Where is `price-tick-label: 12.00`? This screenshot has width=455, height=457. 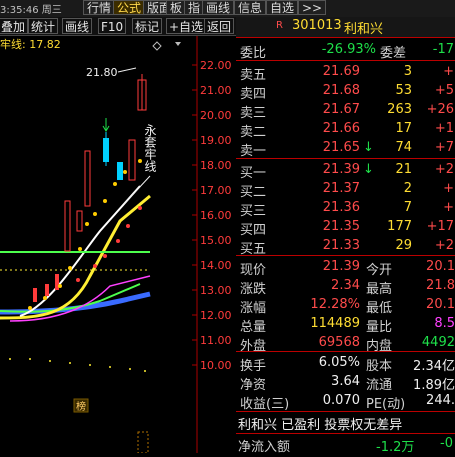 price-tick-label: 12.00 is located at coordinates (216, 315).